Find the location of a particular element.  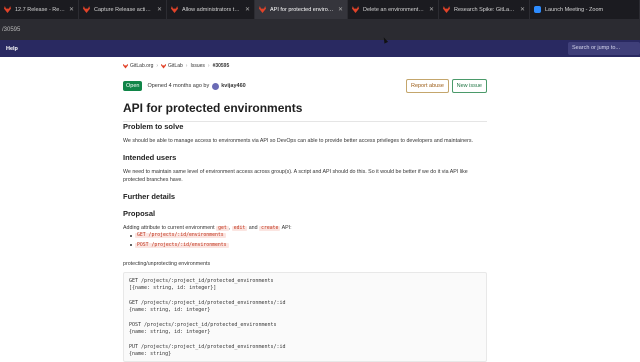

list-item: GET /projects/:id/environments is located at coordinates (179, 236).